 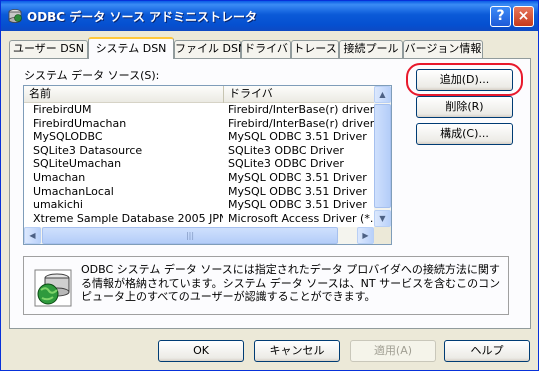 What do you see at coordinates (464, 79) in the screenshot?
I see `highlight-ring` at bounding box center [464, 79].